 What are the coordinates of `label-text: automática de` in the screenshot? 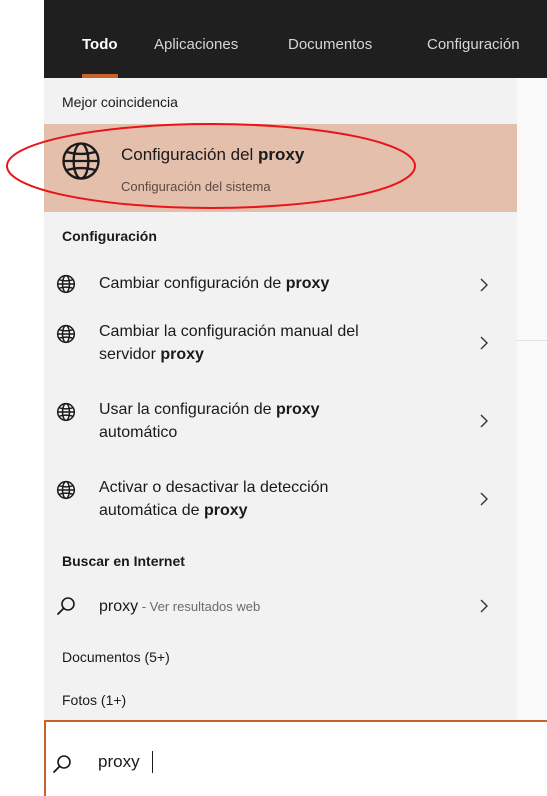 It's located at (151, 510).